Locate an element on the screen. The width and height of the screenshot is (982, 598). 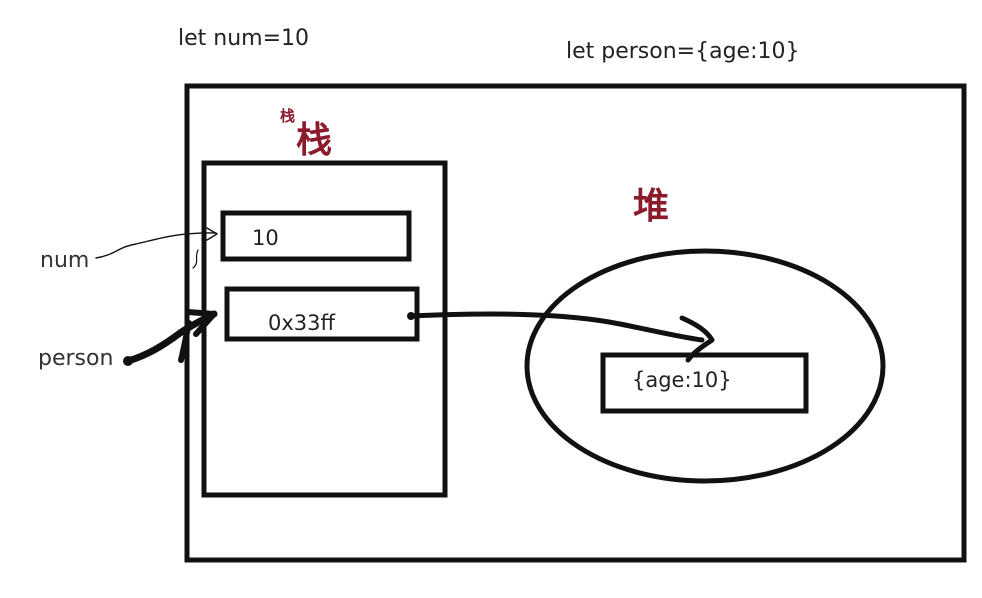
reference-arrow-line is located at coordinates (556, 327).